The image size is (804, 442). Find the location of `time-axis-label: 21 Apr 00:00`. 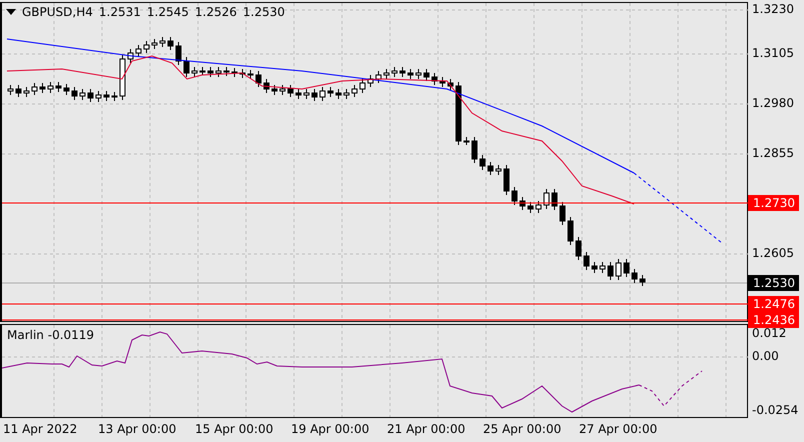

time-axis-label: 21 Apr 00:00 is located at coordinates (426, 429).